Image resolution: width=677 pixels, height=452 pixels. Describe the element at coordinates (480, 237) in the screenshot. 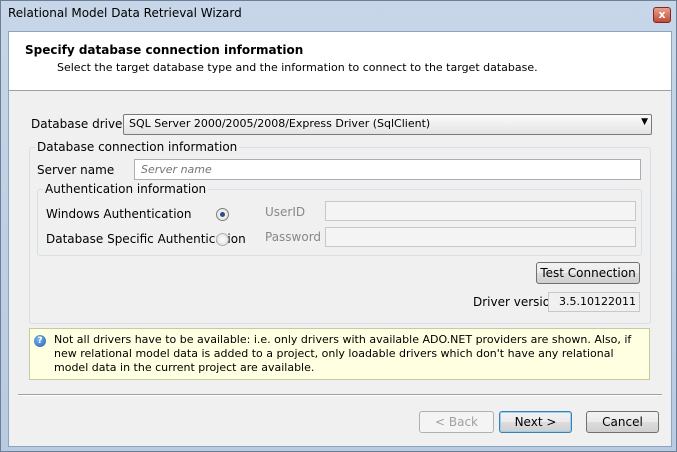

I see `password-input` at that location.